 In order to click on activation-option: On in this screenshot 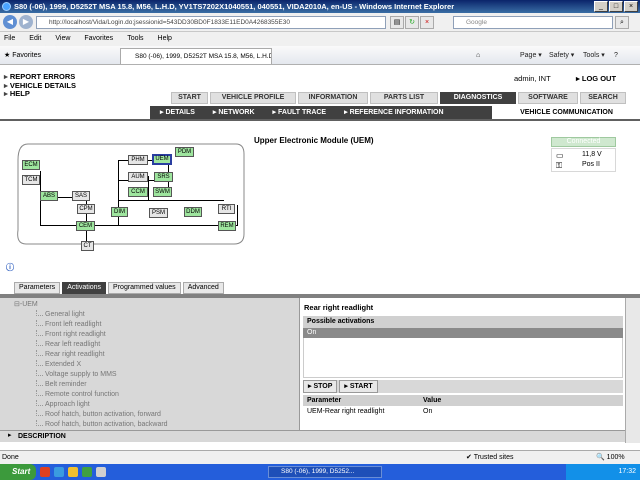, I will do `click(463, 333)`.